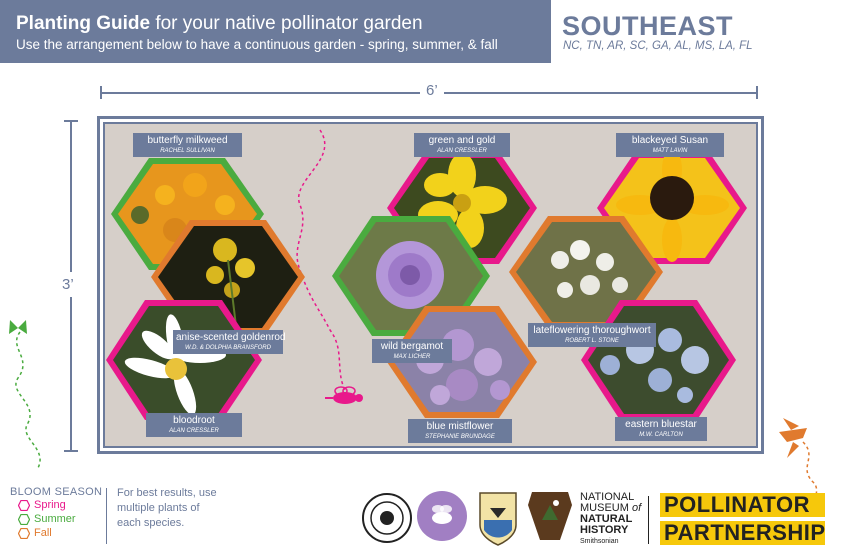 The width and height of the screenshot is (852, 551). Describe the element at coordinates (661, 424) in the screenshot. I see `plant-name: eastern bluestar` at that location.